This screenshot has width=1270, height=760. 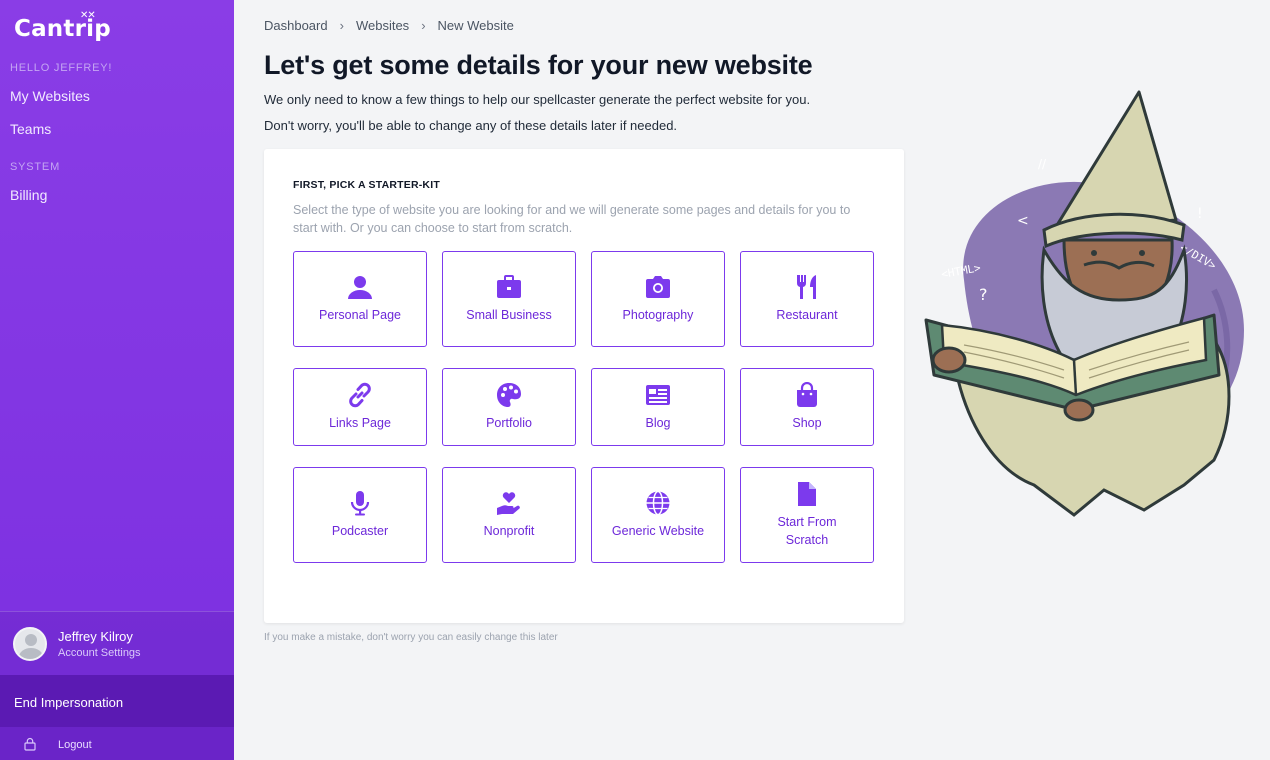 I want to click on greeting-heading: HELLO JEFFREY!, so click(x=61, y=68).